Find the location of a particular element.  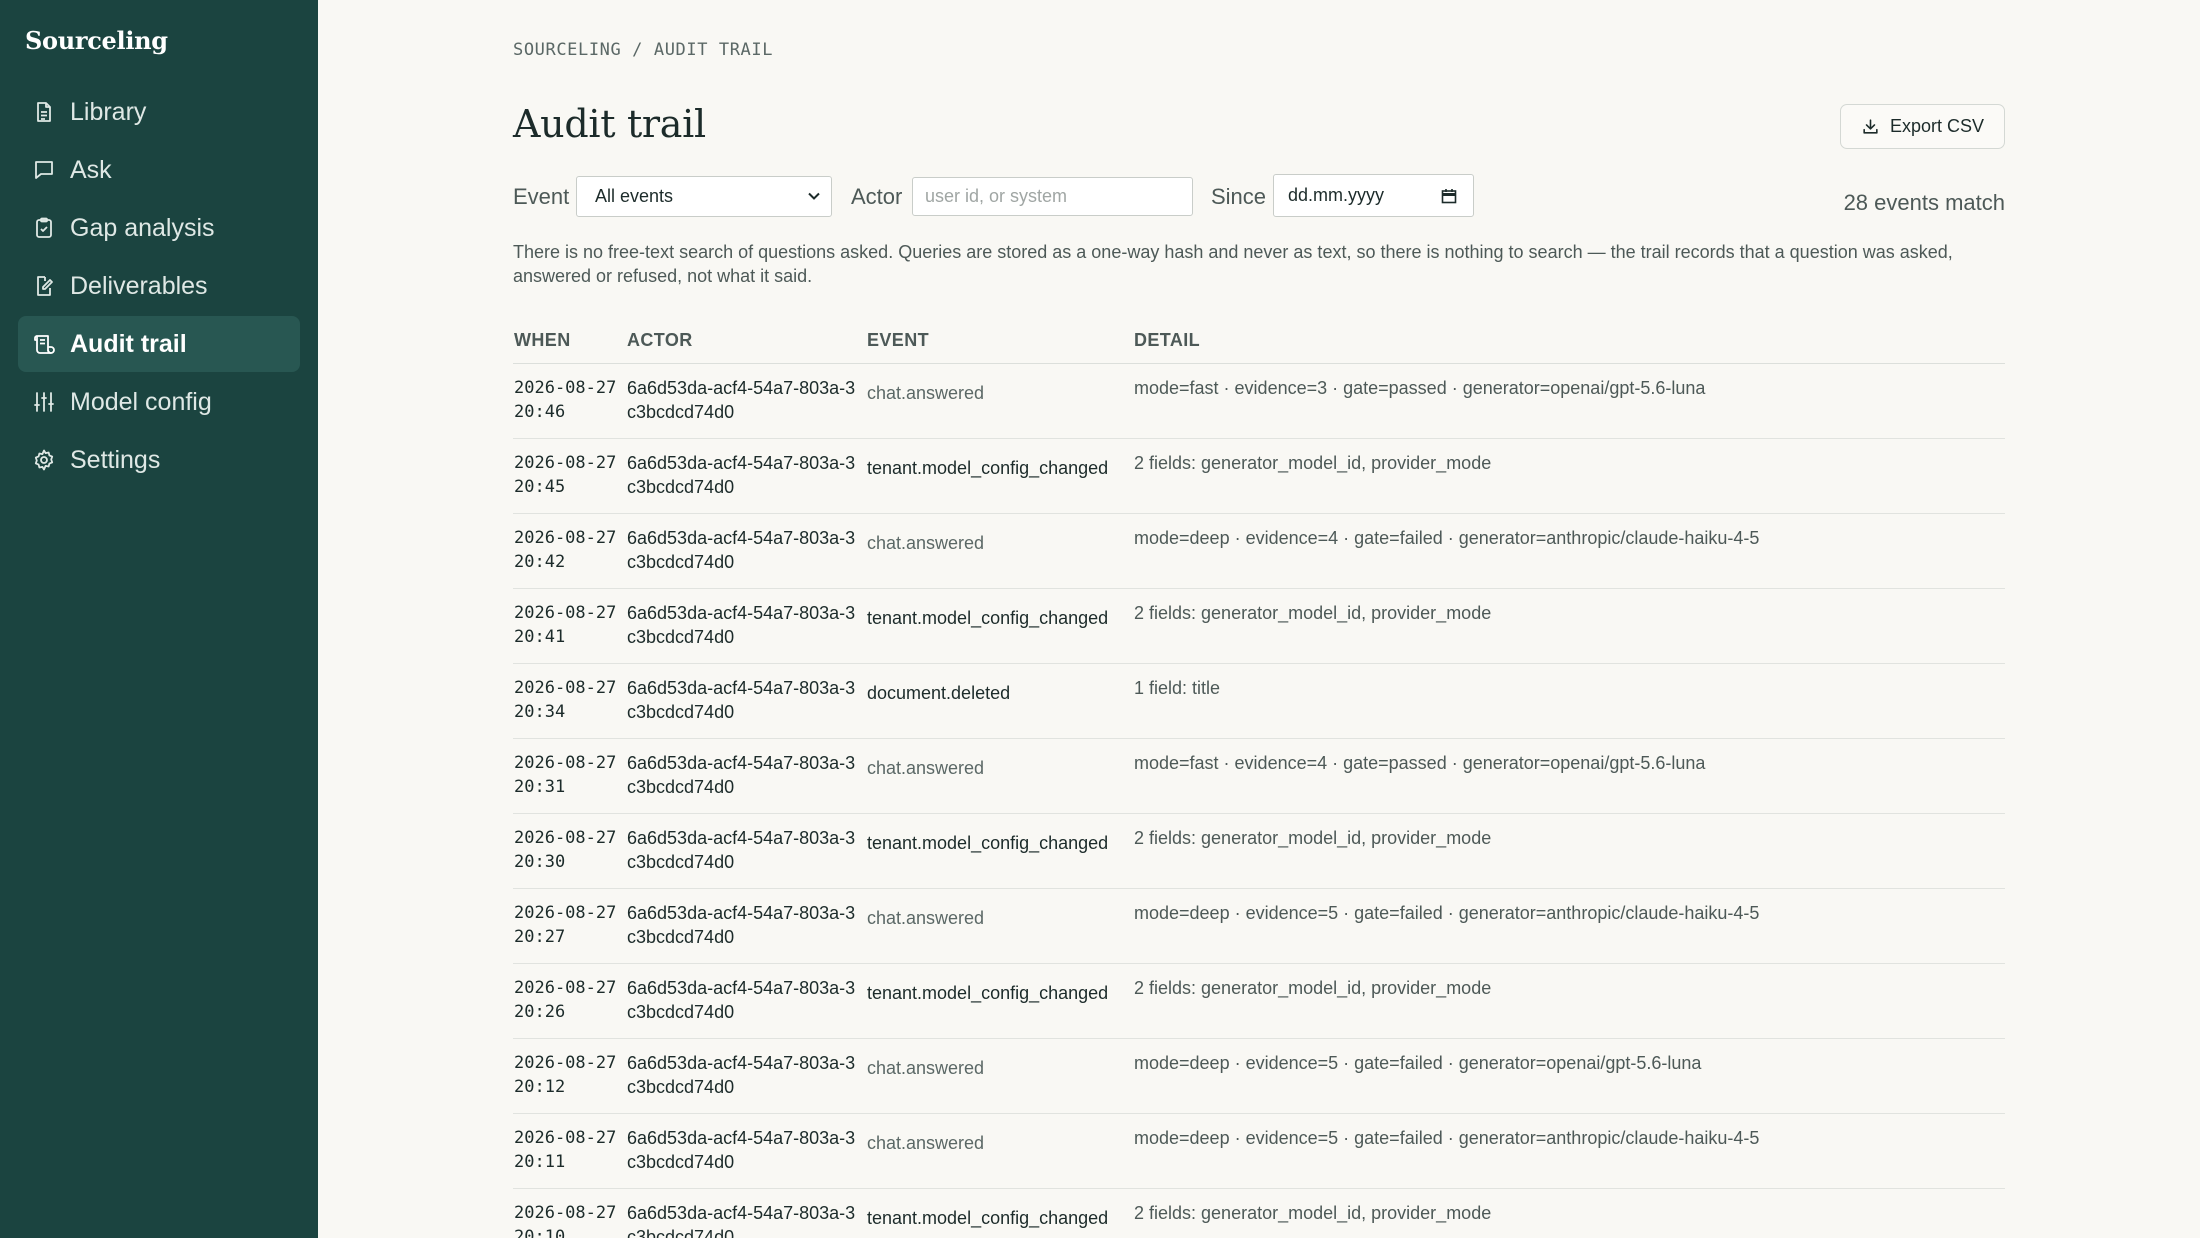

column-header-actor: ACTOR is located at coordinates (660, 340).